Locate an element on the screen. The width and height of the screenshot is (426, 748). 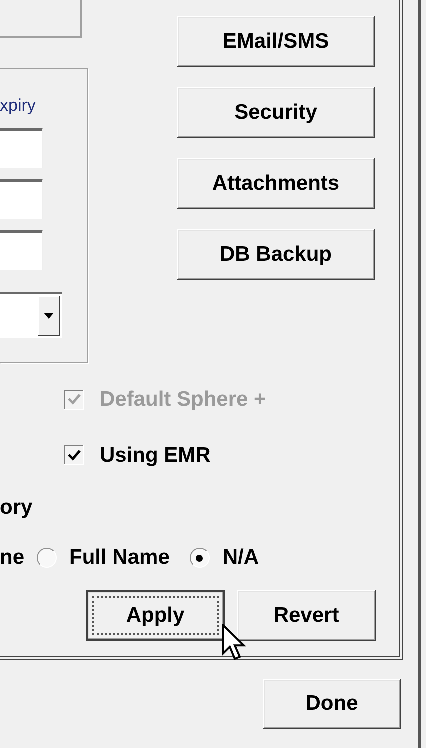
dropdown-field is located at coordinates (31, 315).